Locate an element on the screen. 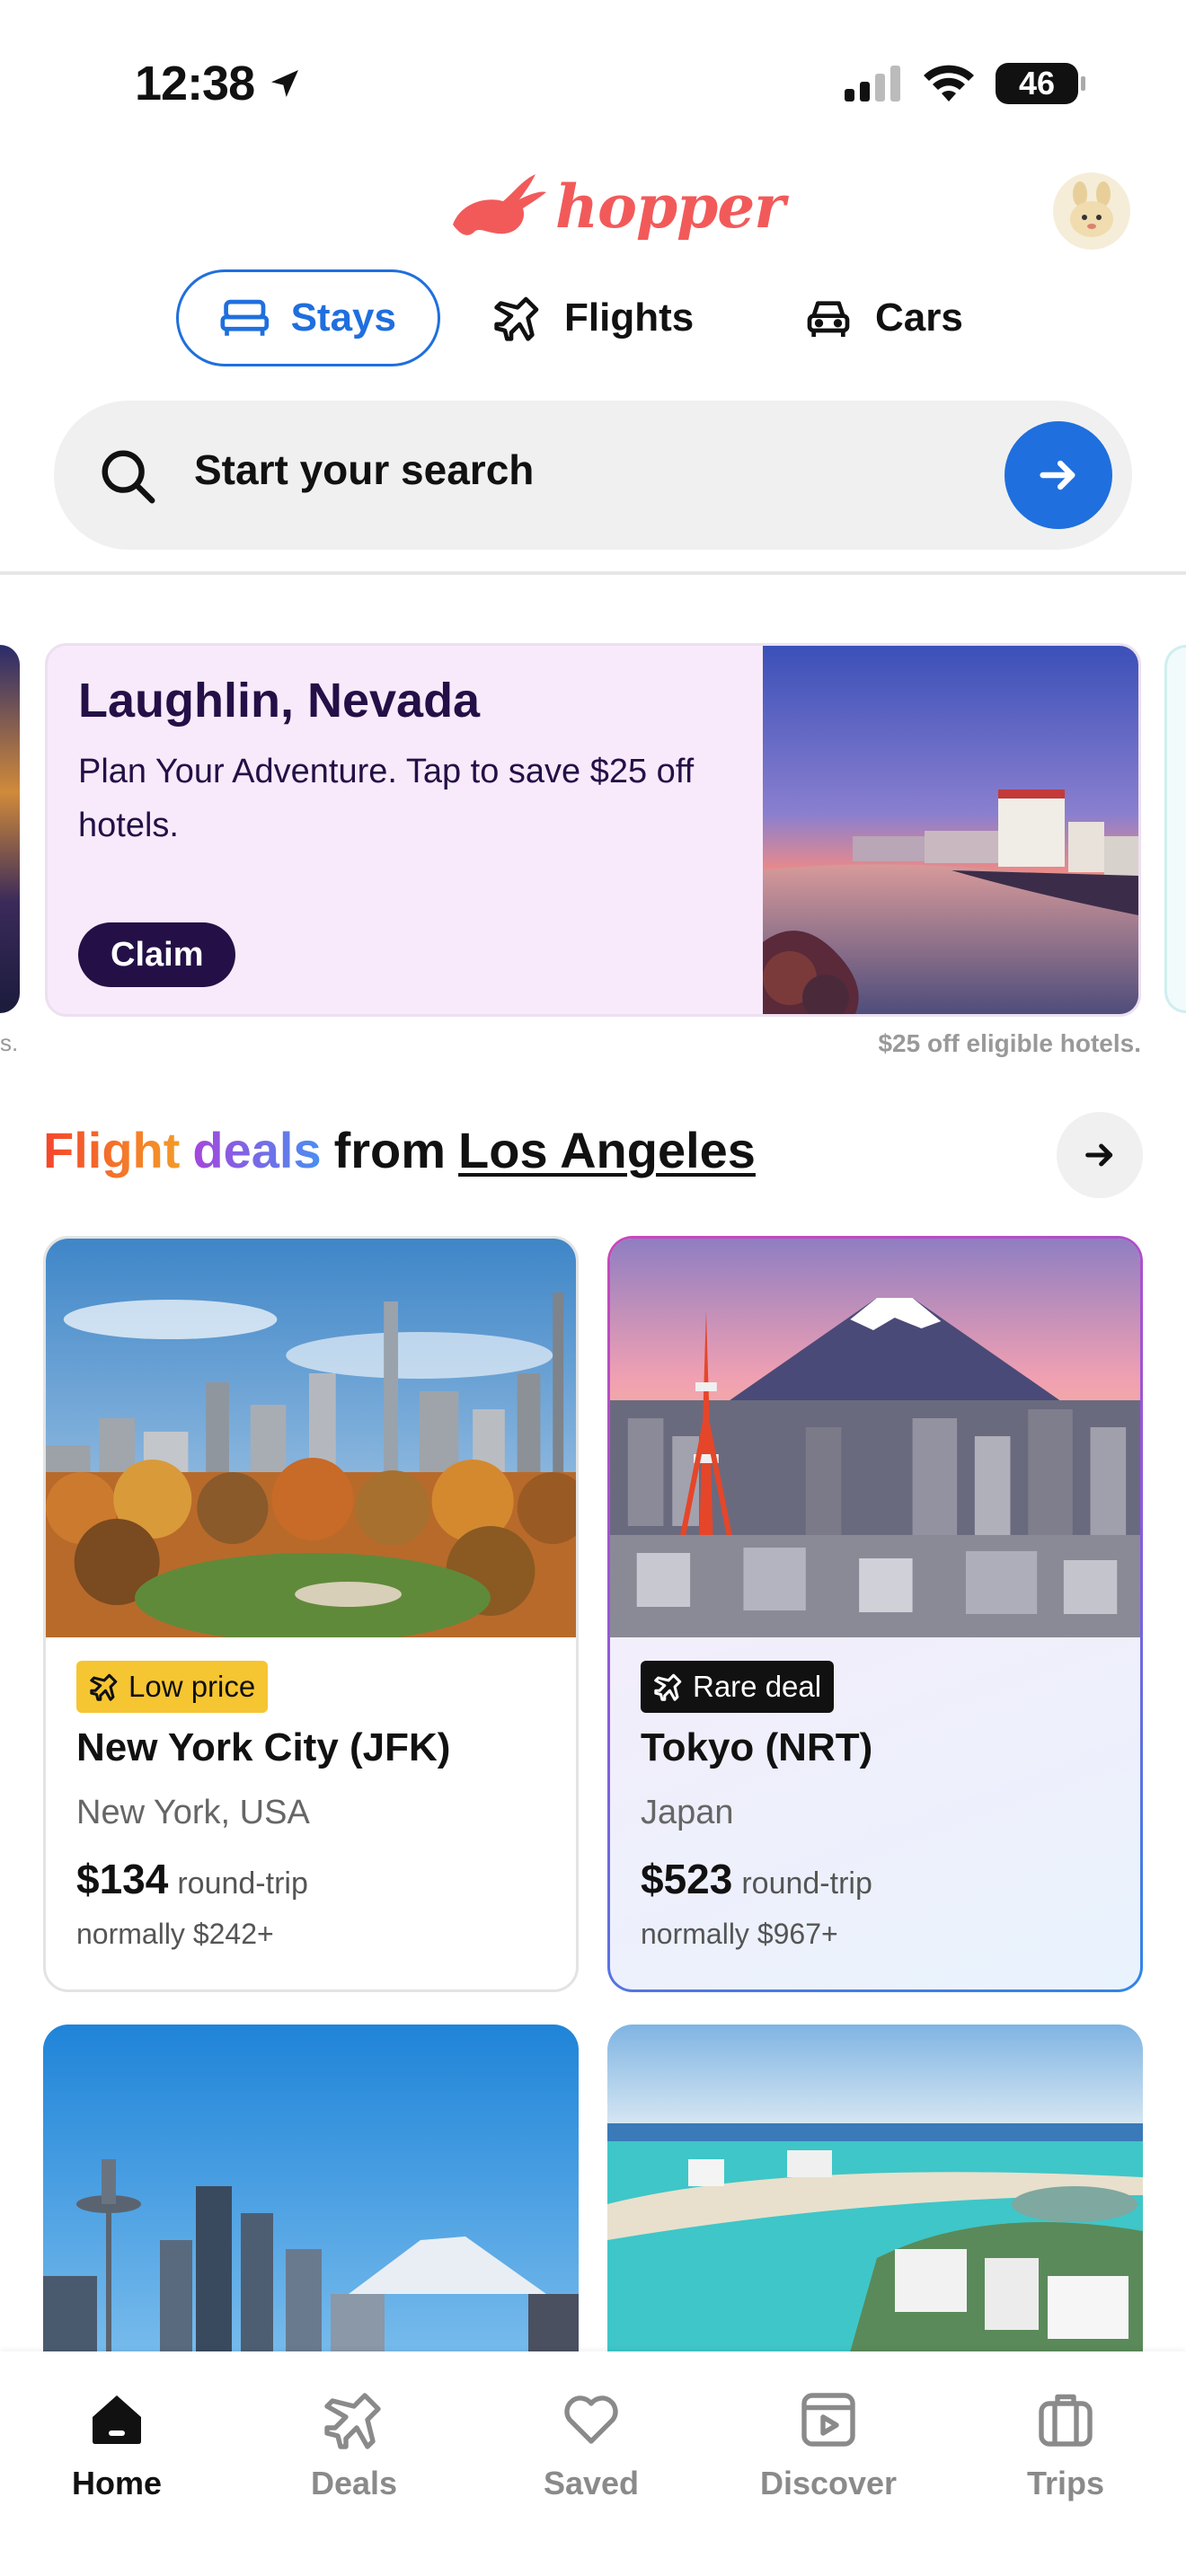  status-bar: 12:38 46 is located at coordinates (593, 85).